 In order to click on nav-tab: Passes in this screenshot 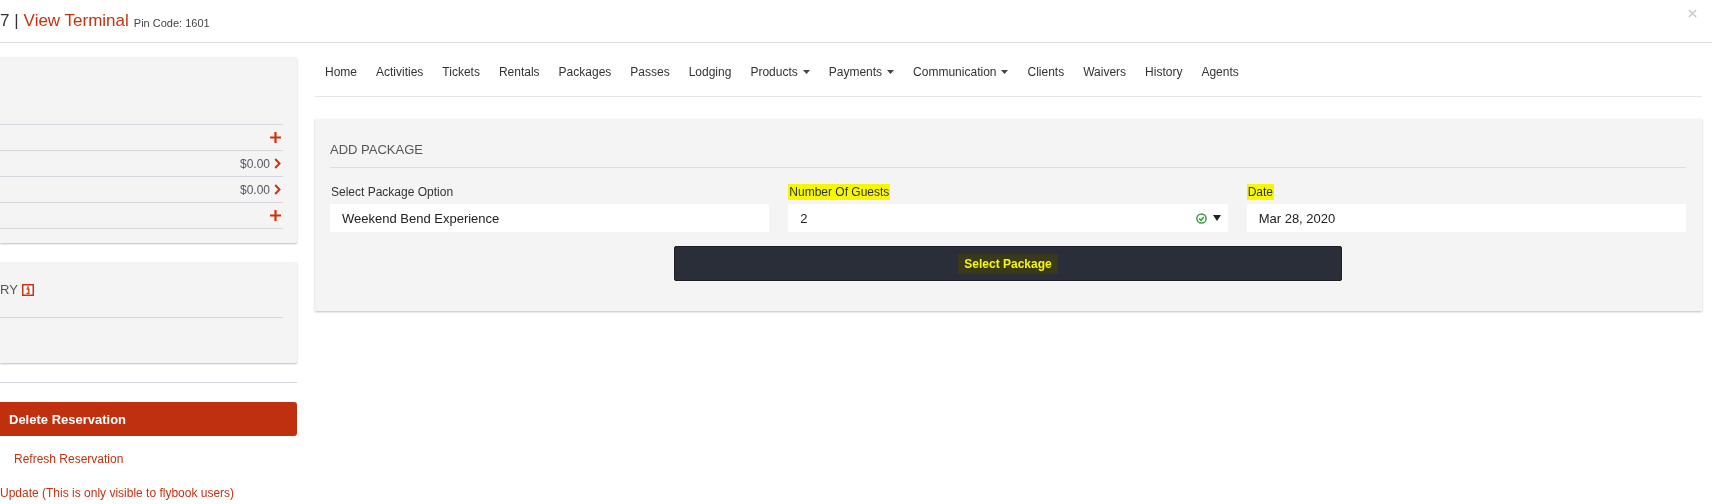, I will do `click(650, 71)`.